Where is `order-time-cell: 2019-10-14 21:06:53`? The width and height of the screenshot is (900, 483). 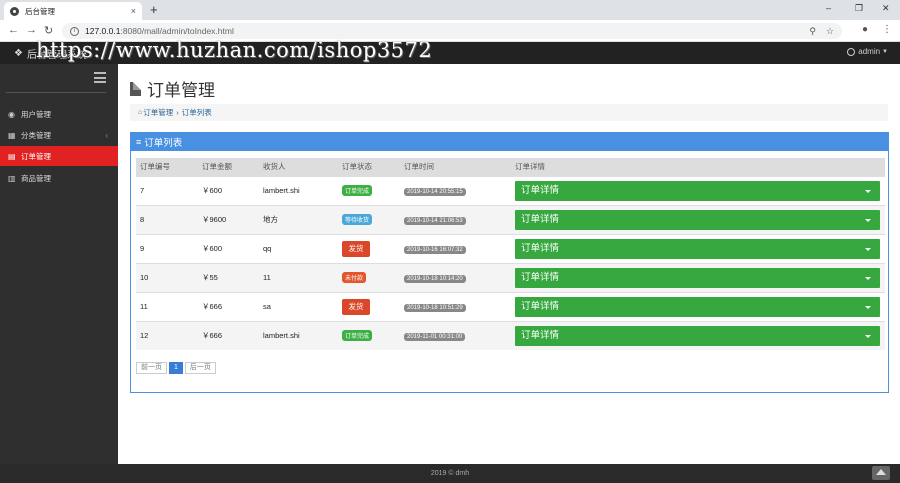 order-time-cell: 2019-10-14 21:06:53 is located at coordinates (455, 219).